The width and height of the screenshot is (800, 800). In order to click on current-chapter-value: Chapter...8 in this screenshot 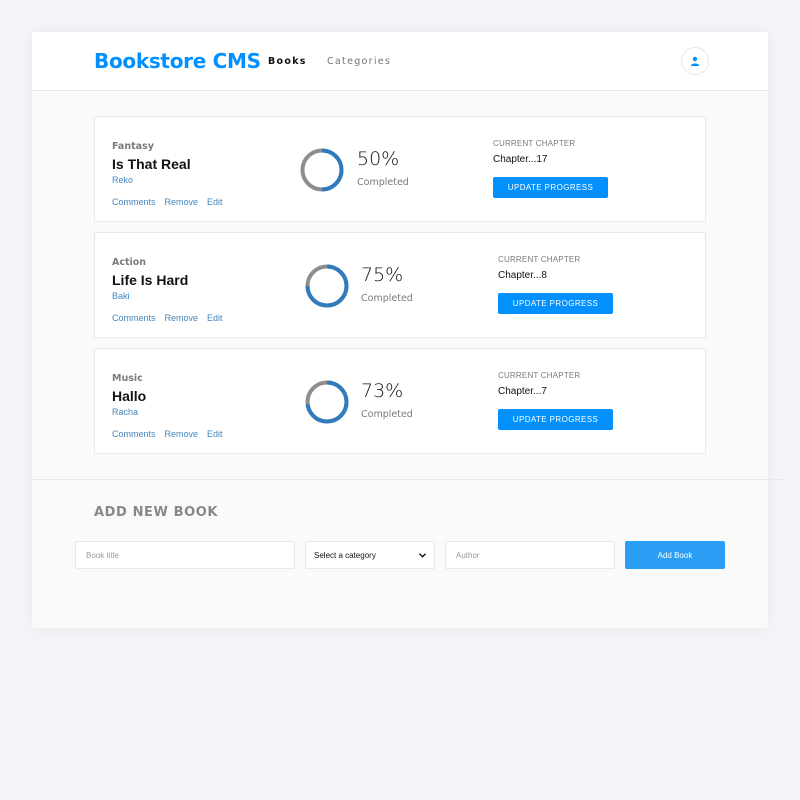, I will do `click(522, 275)`.